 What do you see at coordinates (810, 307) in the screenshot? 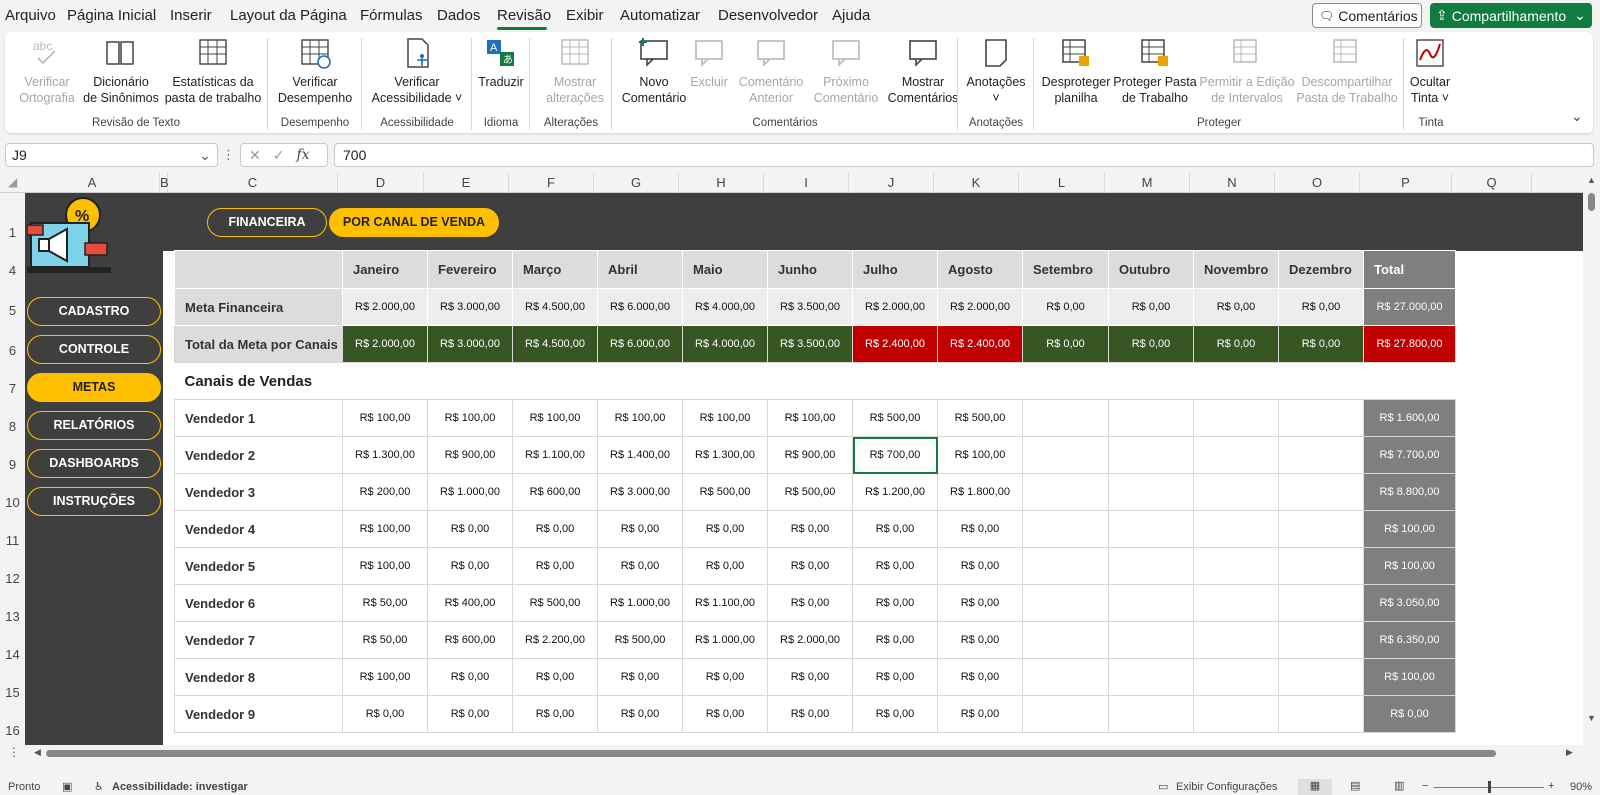
I see `meta-cell: R$ 3.500,00` at bounding box center [810, 307].